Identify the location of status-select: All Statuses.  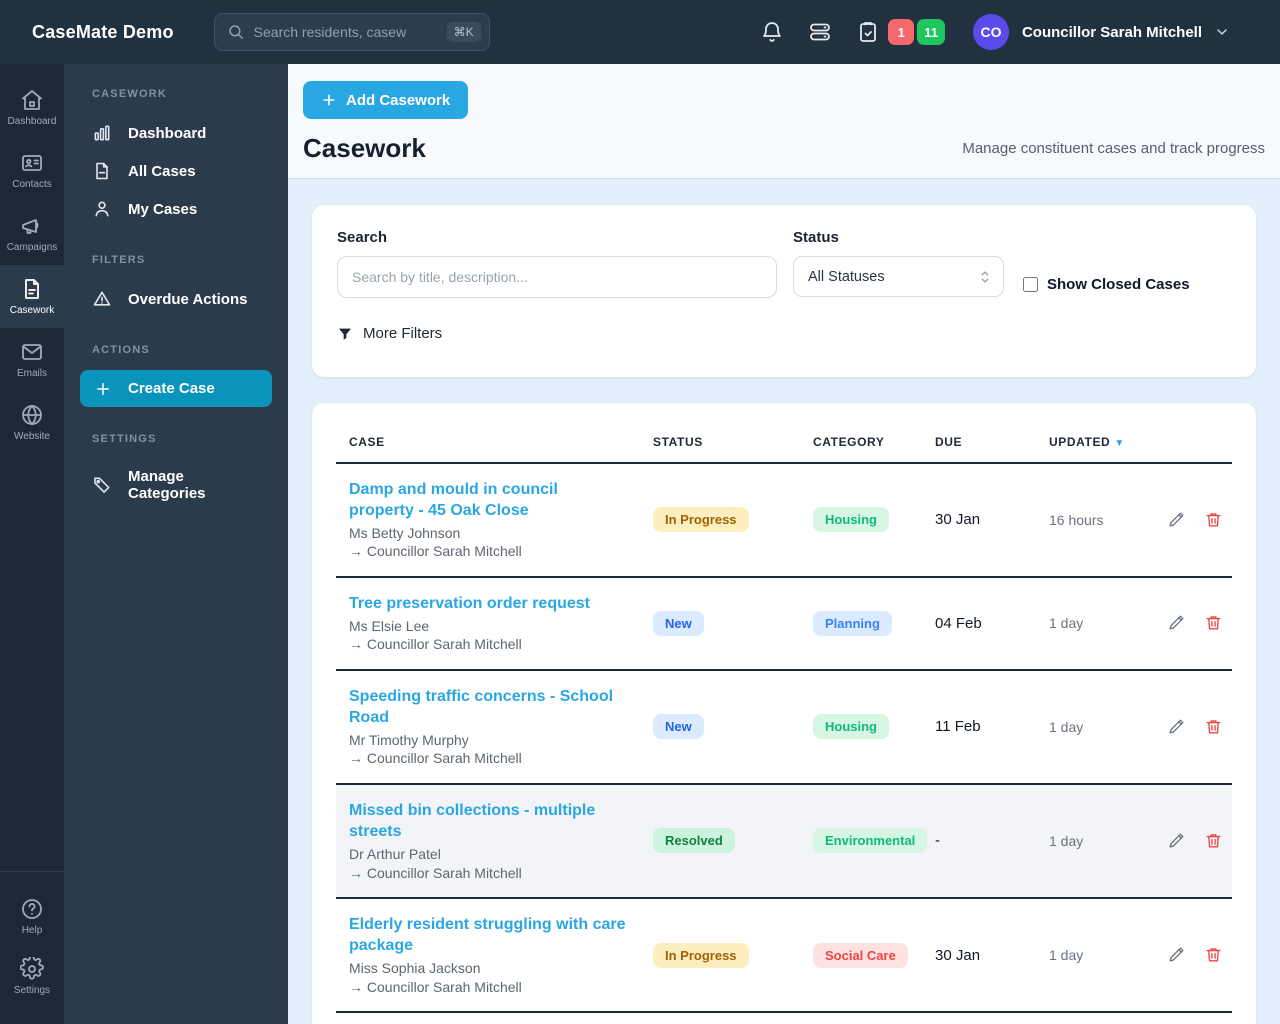
(898, 276).